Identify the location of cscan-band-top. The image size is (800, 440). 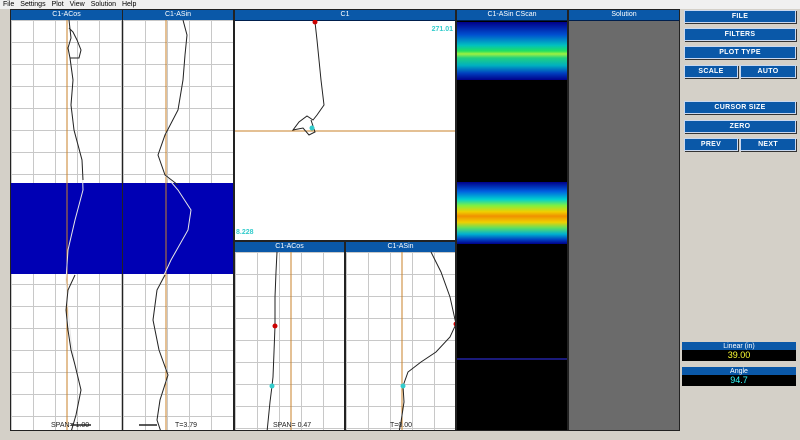
(512, 51).